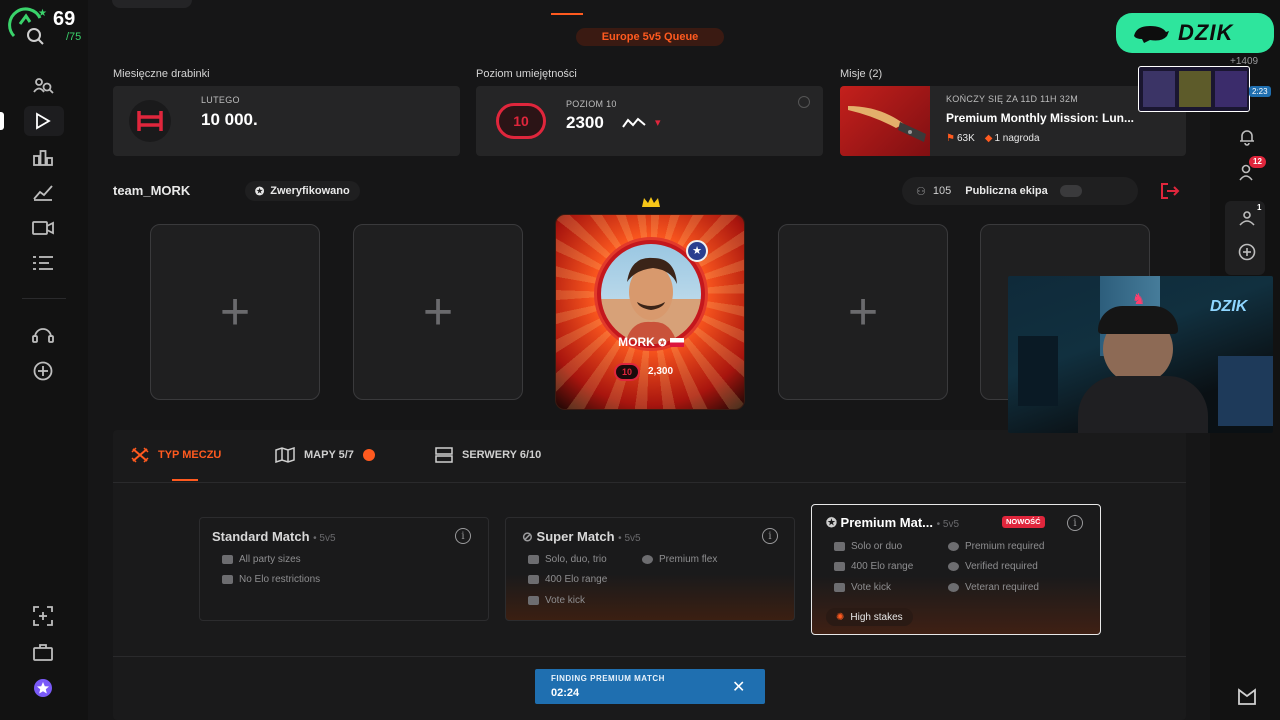 The height and width of the screenshot is (720, 1280). What do you see at coordinates (634, 123) in the screenshot?
I see `elo-trend-icon` at bounding box center [634, 123].